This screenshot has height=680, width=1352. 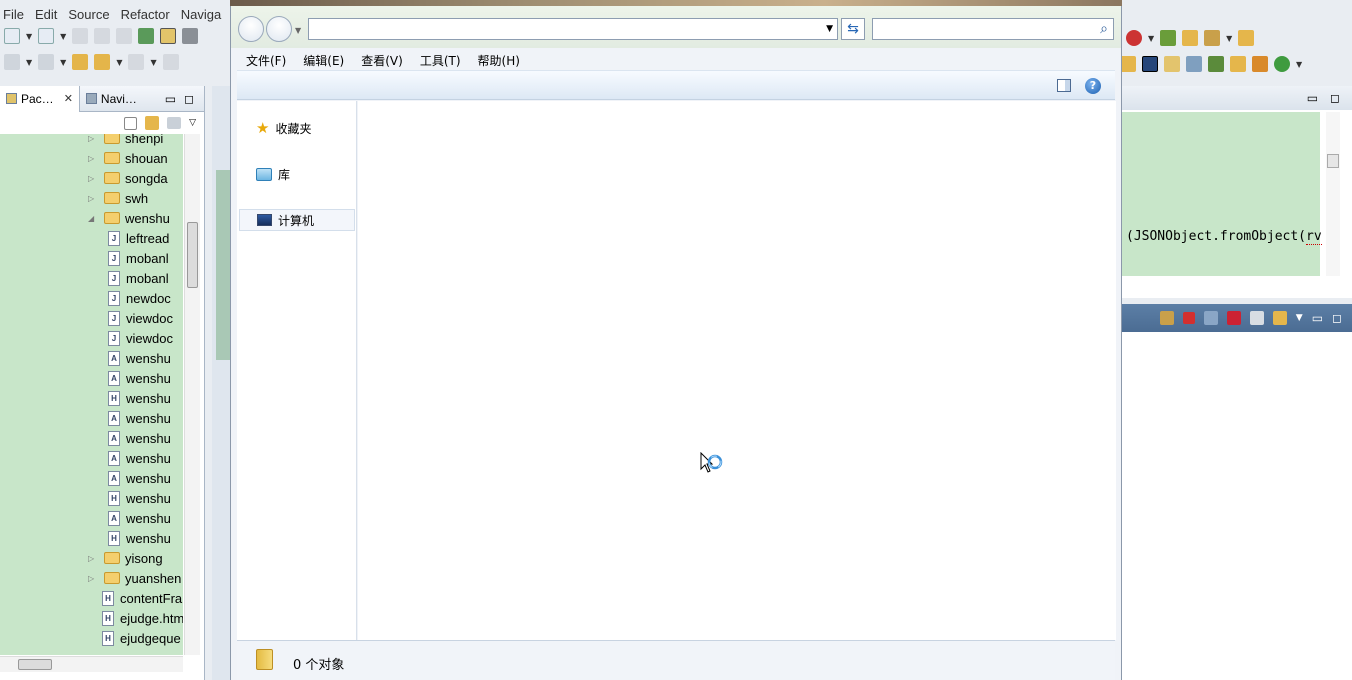 I want to click on view-menu-icon: ▽, so click(x=192, y=123).